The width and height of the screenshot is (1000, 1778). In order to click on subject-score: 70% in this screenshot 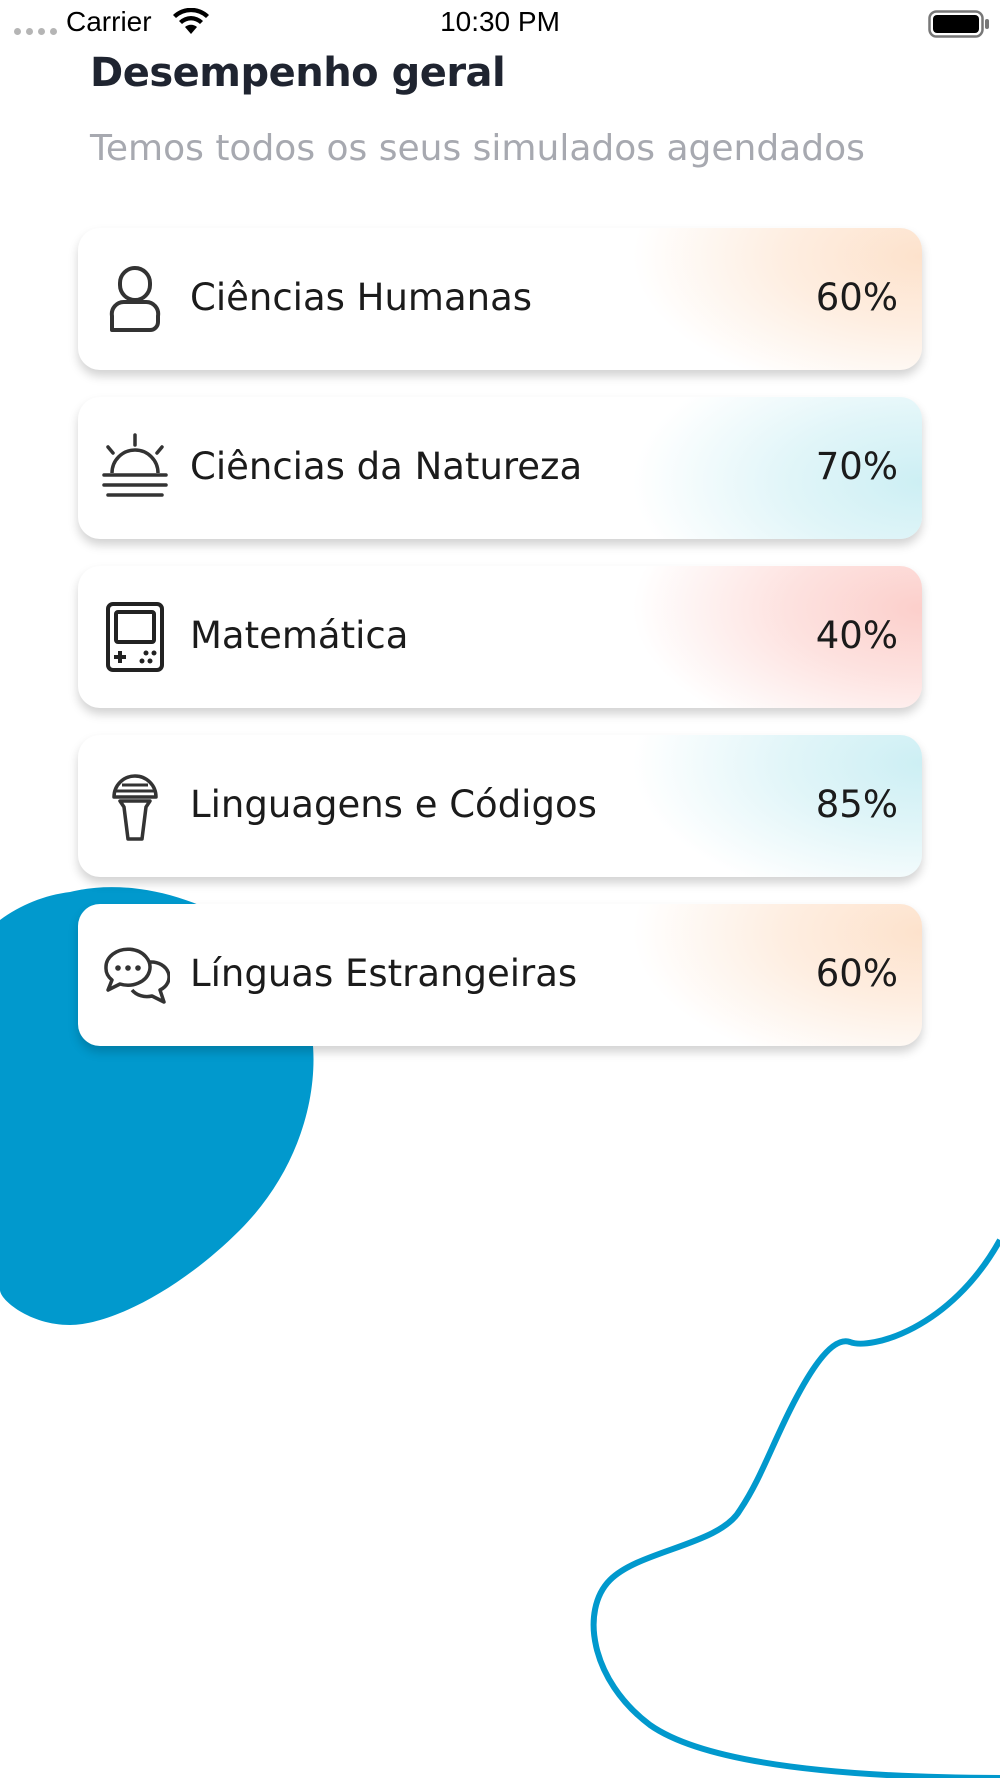, I will do `click(856, 466)`.